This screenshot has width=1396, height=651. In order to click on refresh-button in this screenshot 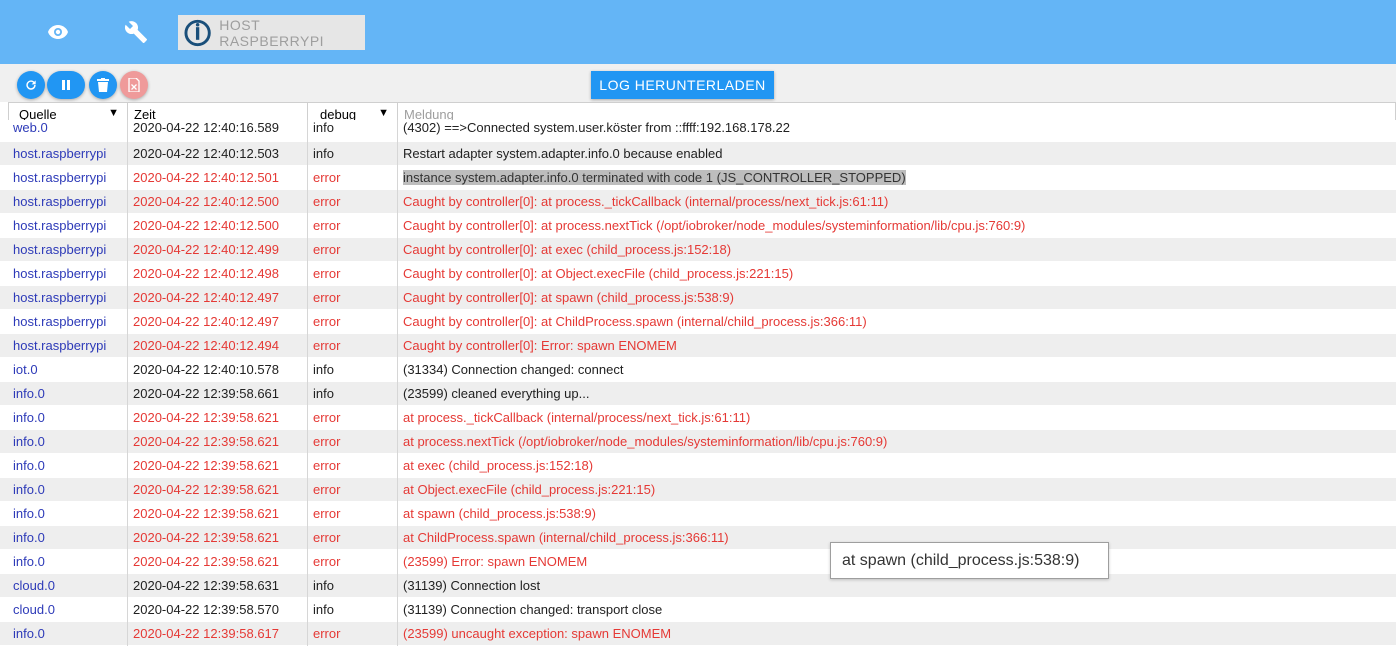, I will do `click(31, 85)`.